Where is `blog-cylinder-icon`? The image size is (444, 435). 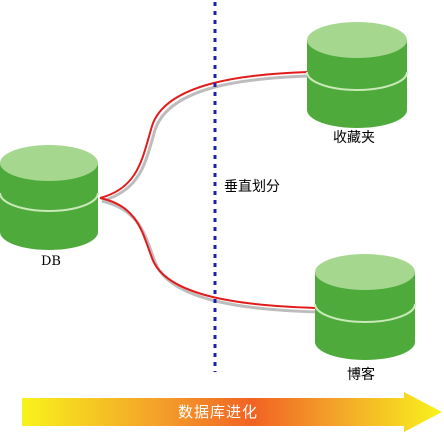
blog-cylinder-icon is located at coordinates (365, 307).